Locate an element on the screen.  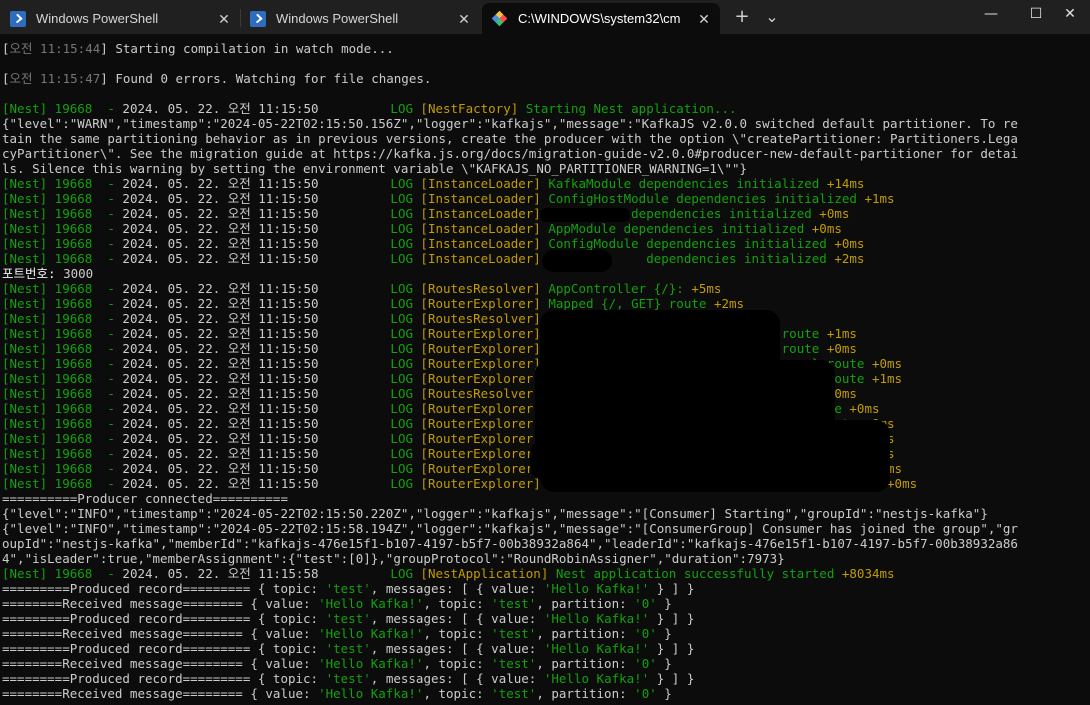
tab-powershell-2: Windows PowerShell ✕ is located at coordinates (360, 18).